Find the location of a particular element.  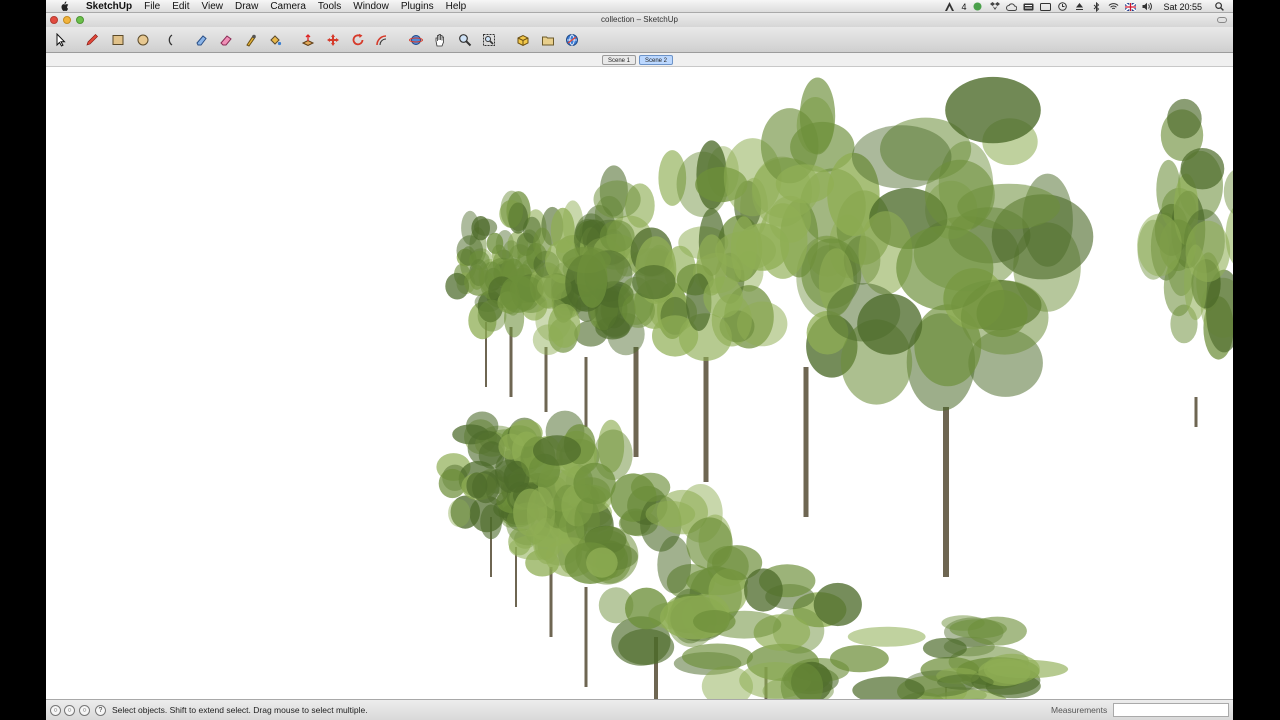

dropbox-icon is located at coordinates (994, 6).